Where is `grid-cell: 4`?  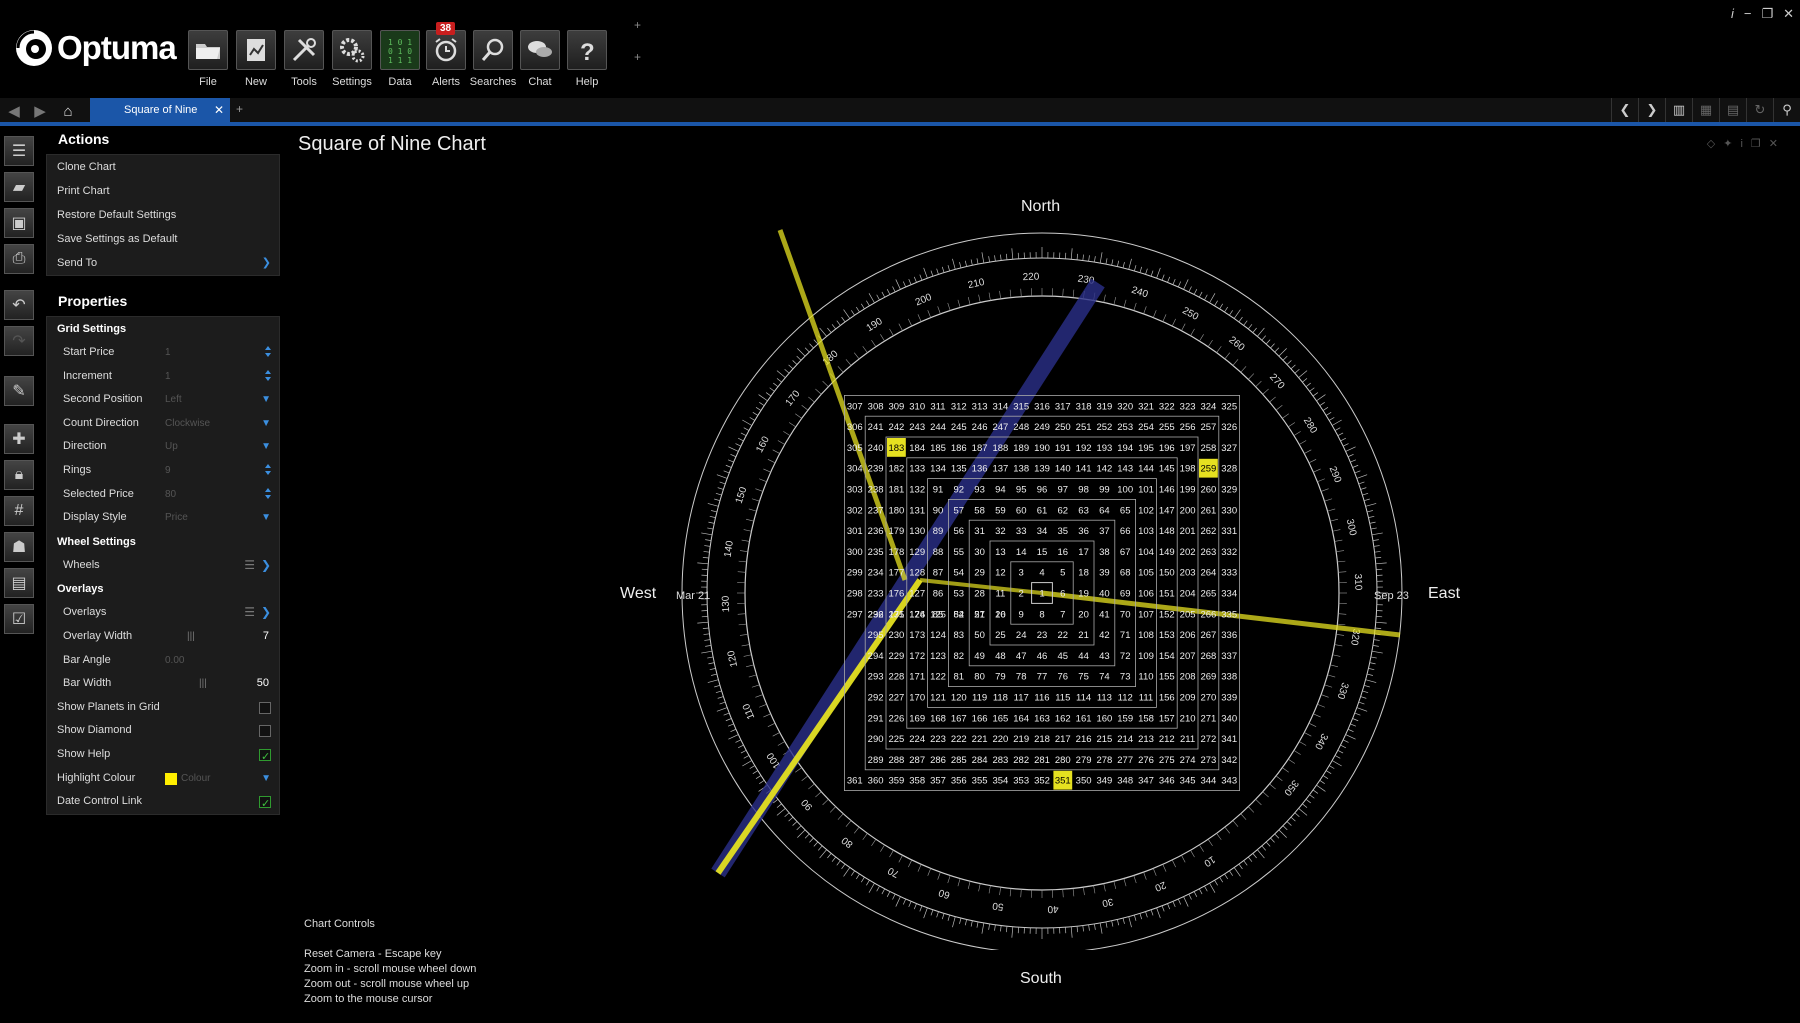 grid-cell: 4 is located at coordinates (1041, 573).